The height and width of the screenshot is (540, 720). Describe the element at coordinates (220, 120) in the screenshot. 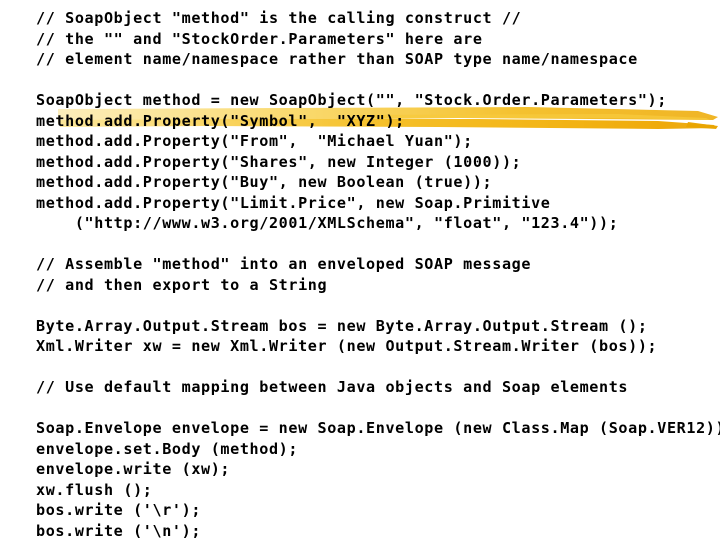

I see `code-line-highlighted: method.add.Property("Symbol", "XYZ");` at that location.